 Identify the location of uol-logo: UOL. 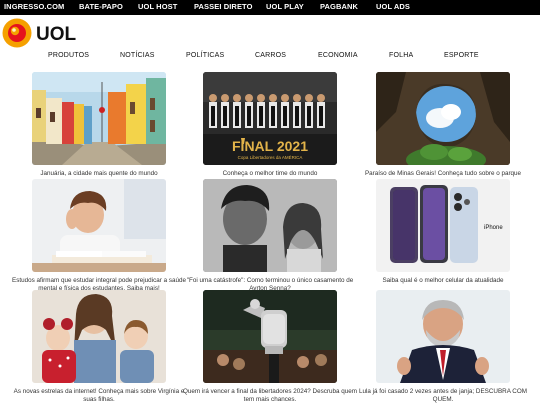
(42, 33).